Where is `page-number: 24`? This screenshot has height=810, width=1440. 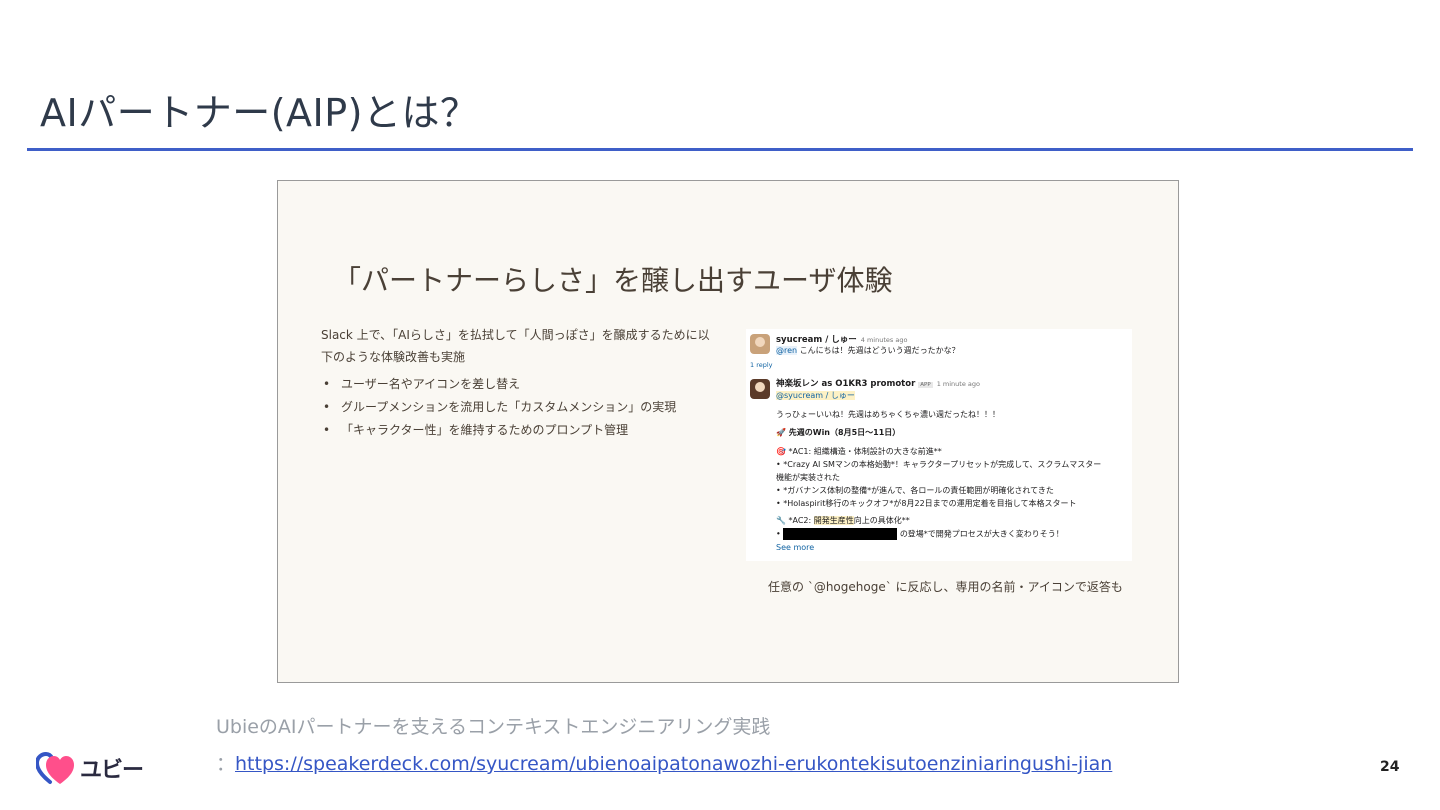
page-number: 24 is located at coordinates (1390, 767).